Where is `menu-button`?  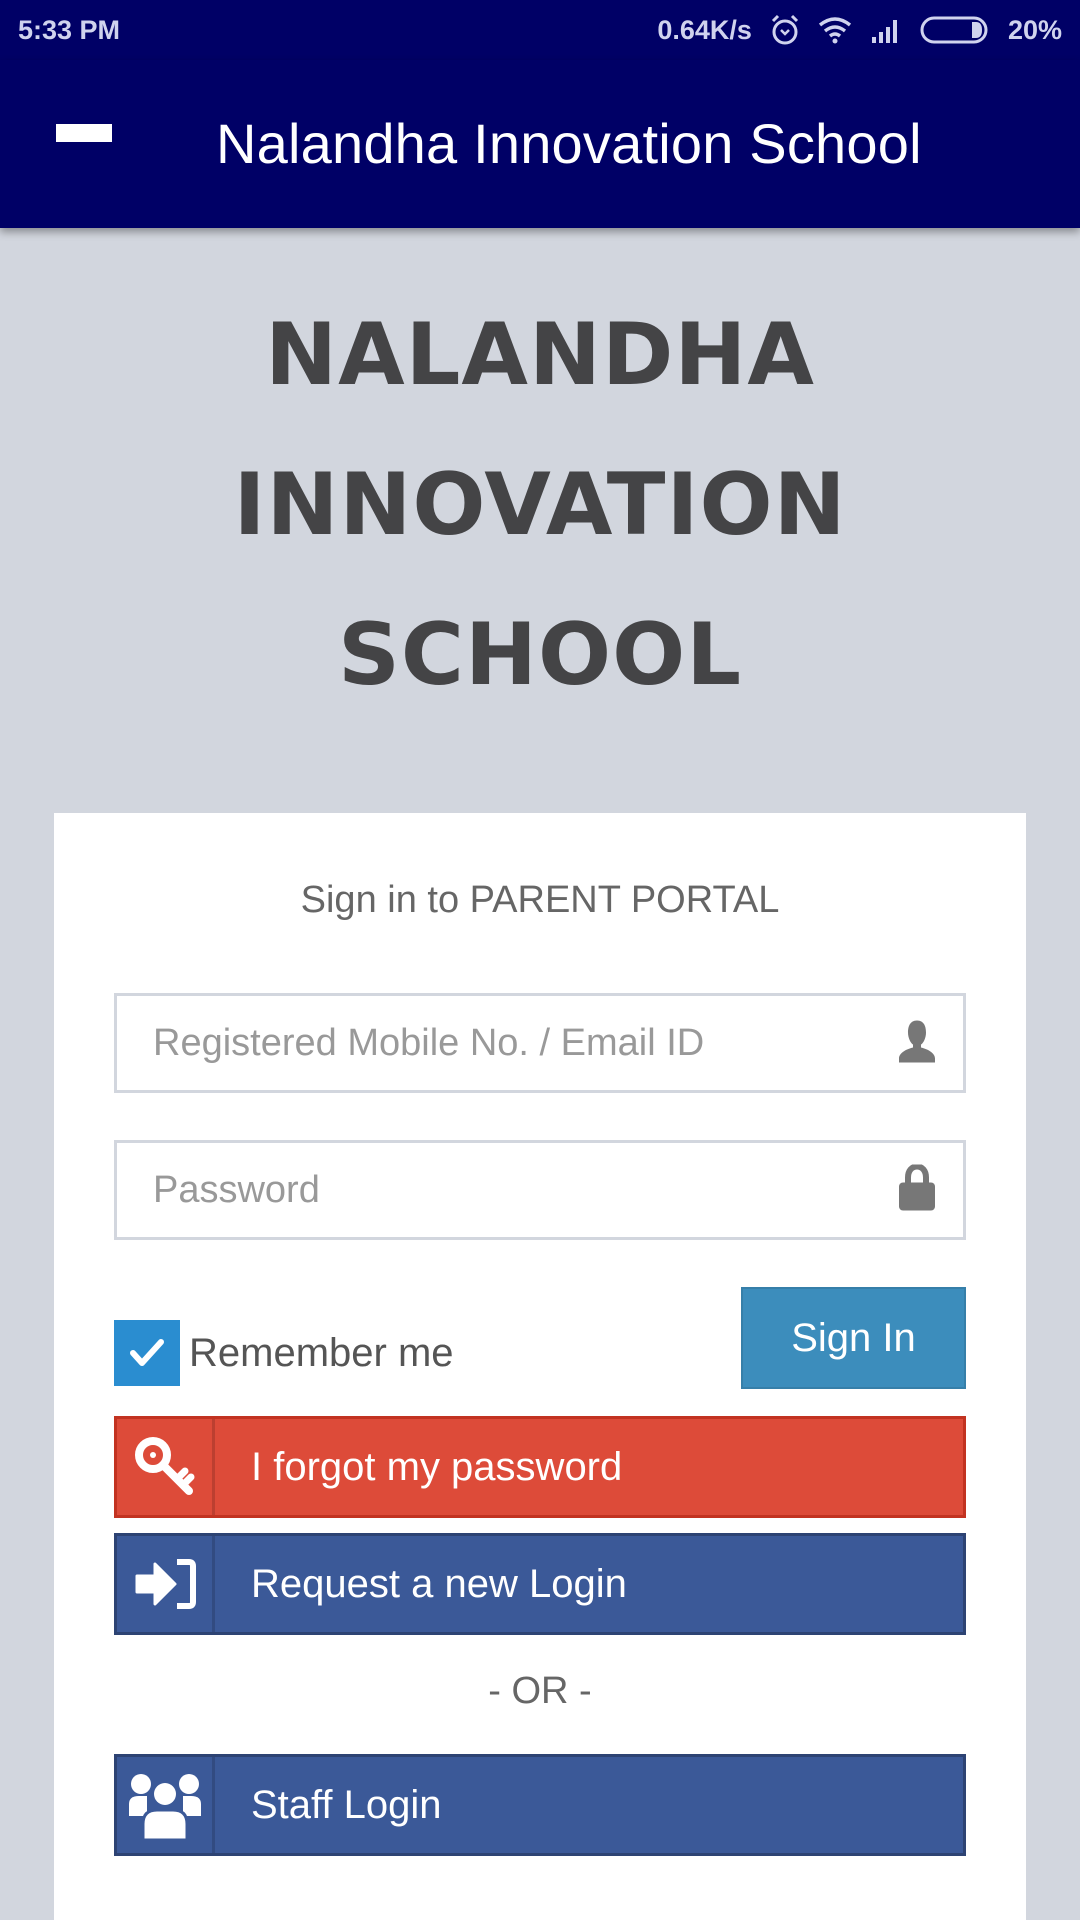
menu-button is located at coordinates (85, 144).